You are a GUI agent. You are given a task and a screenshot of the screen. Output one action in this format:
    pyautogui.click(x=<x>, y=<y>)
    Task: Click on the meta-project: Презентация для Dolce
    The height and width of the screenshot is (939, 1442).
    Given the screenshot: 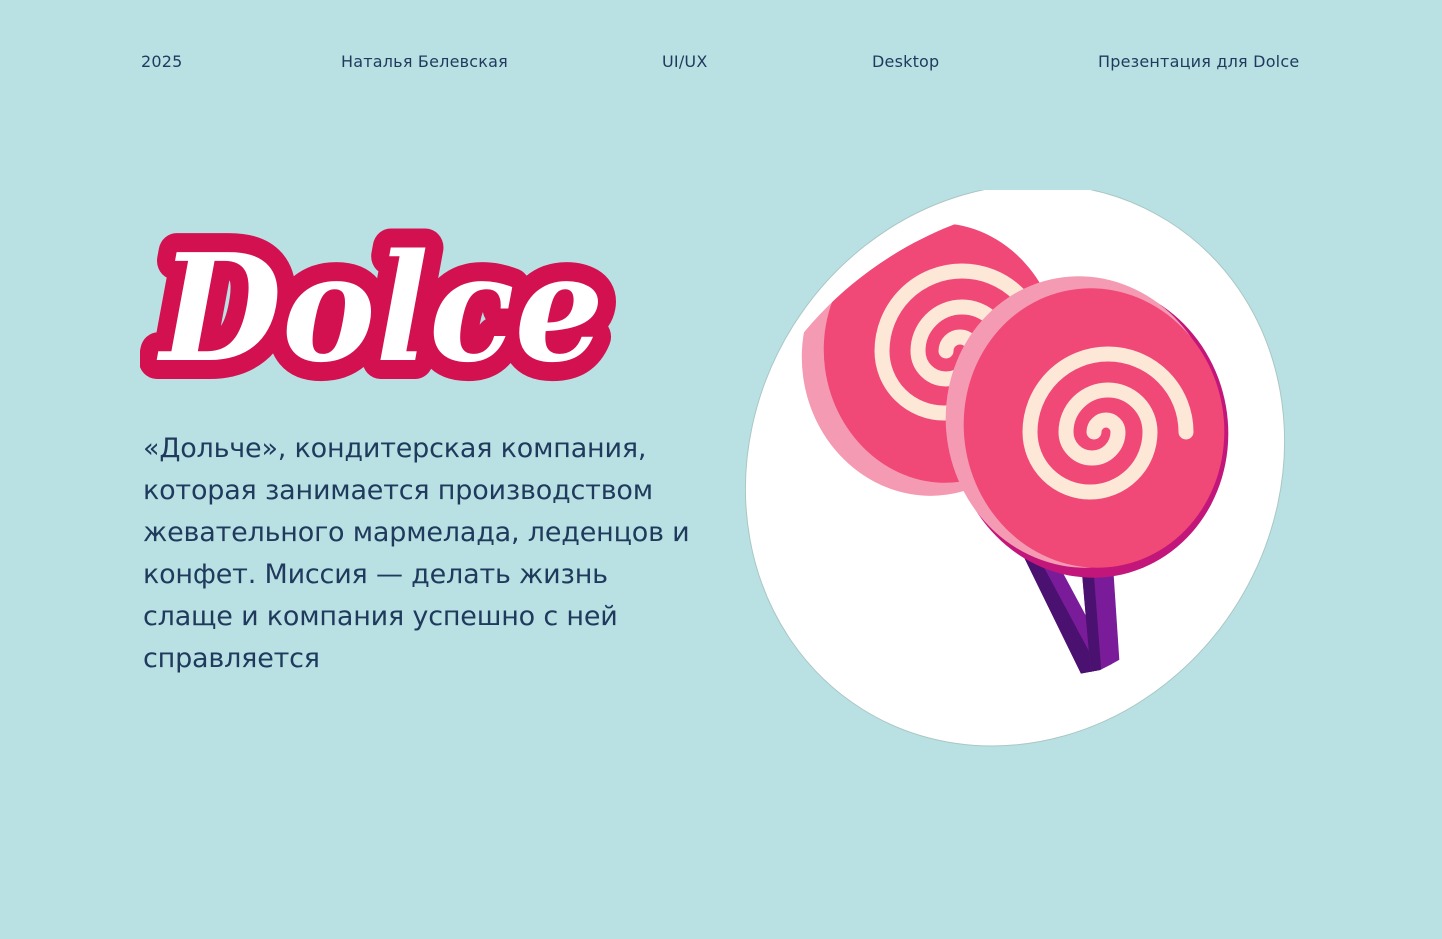 What is the action you would take?
    pyautogui.click(x=1199, y=61)
    